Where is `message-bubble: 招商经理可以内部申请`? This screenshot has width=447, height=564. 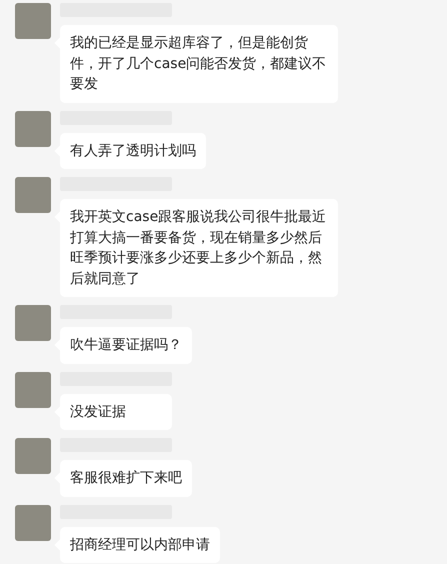 message-bubble: 招商经理可以内部申请 is located at coordinates (140, 544).